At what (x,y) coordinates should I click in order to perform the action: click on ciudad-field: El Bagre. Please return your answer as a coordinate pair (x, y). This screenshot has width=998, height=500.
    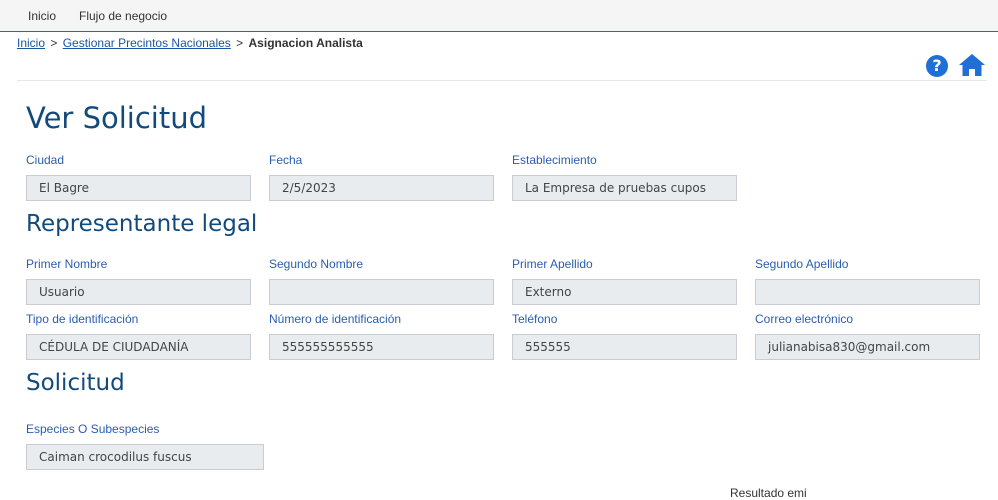
    Looking at the image, I should click on (138, 188).